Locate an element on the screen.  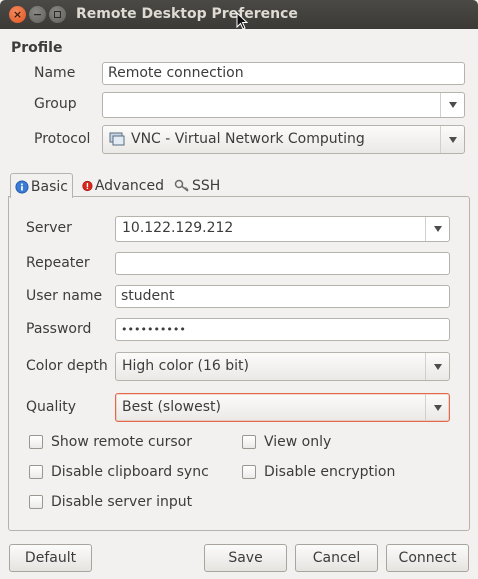
disable-clipboard-sync-label: Disable clipboard sync is located at coordinates (130, 472).